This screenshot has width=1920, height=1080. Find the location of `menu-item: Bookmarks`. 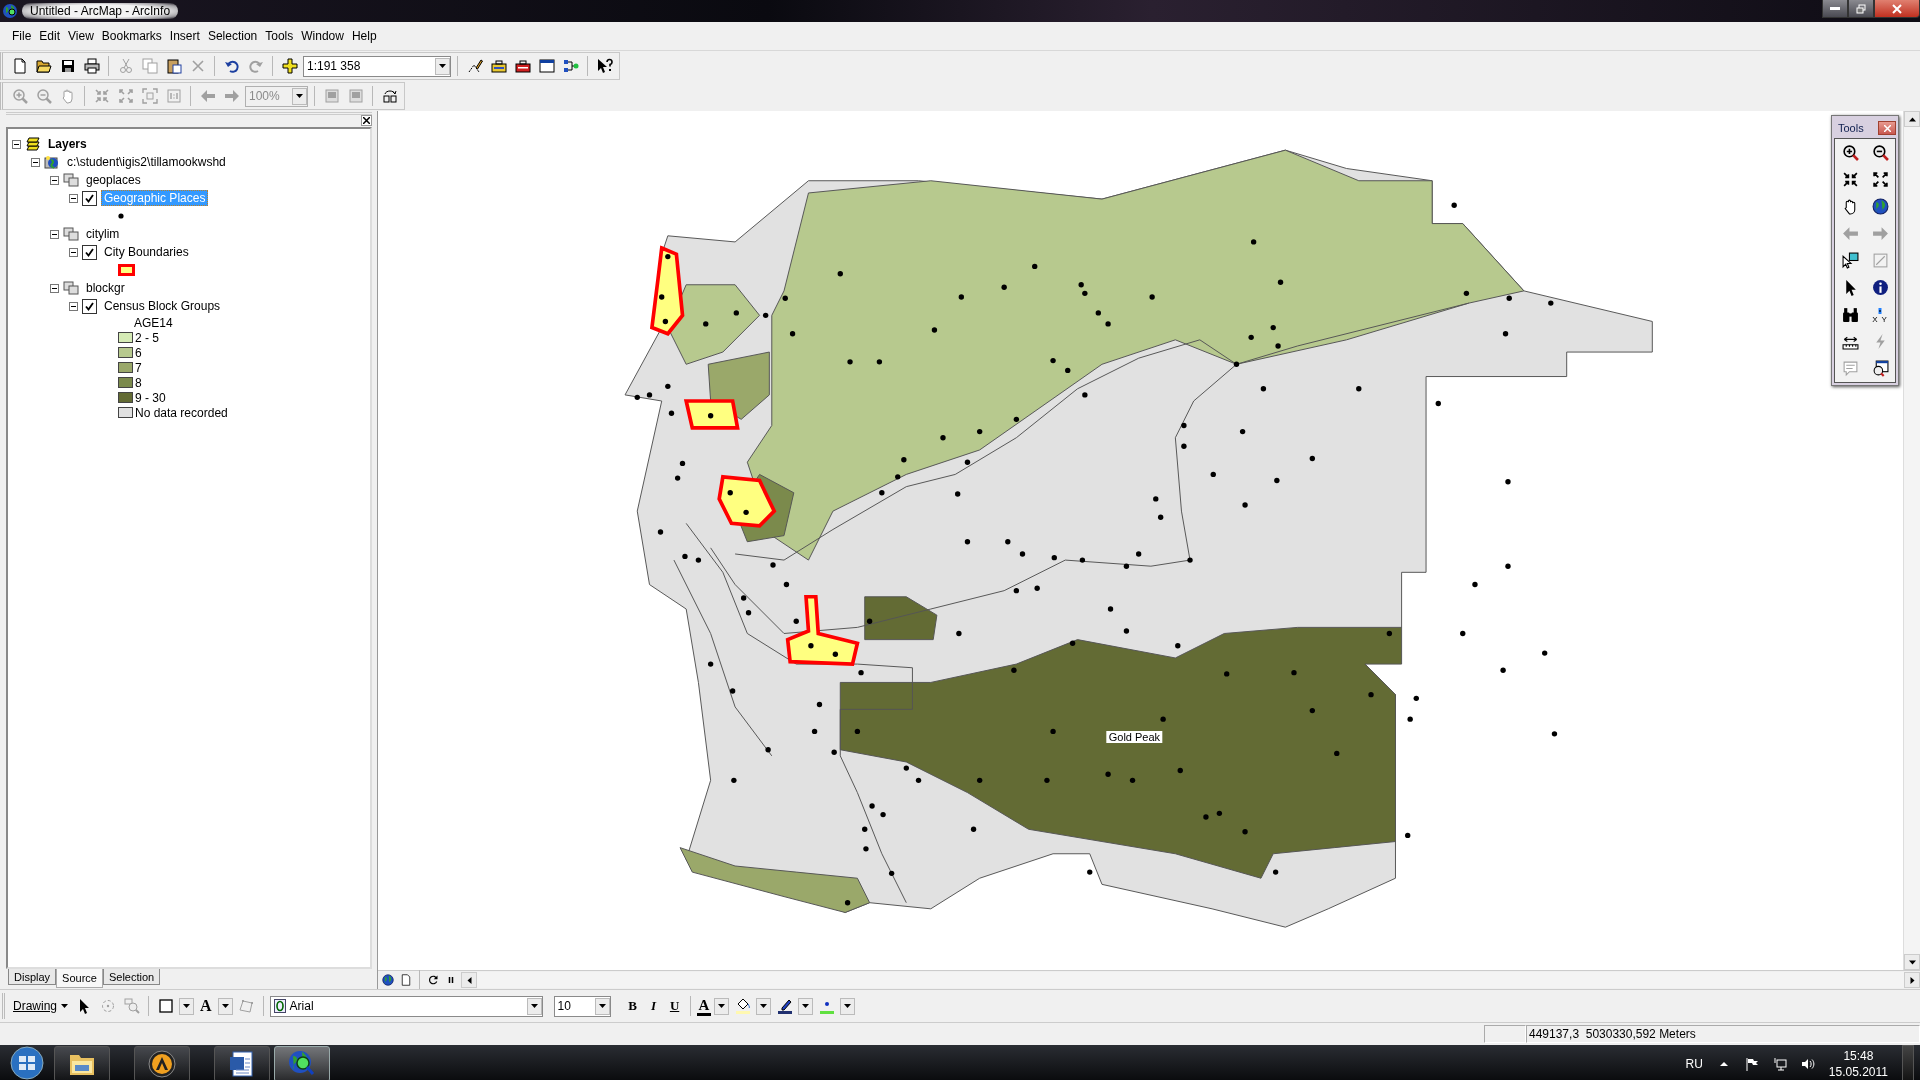

menu-item: Bookmarks is located at coordinates (131, 36).